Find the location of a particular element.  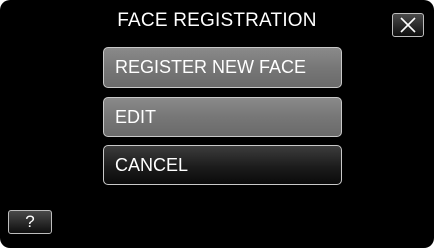

cancel-button: CANCEL is located at coordinates (222, 165).